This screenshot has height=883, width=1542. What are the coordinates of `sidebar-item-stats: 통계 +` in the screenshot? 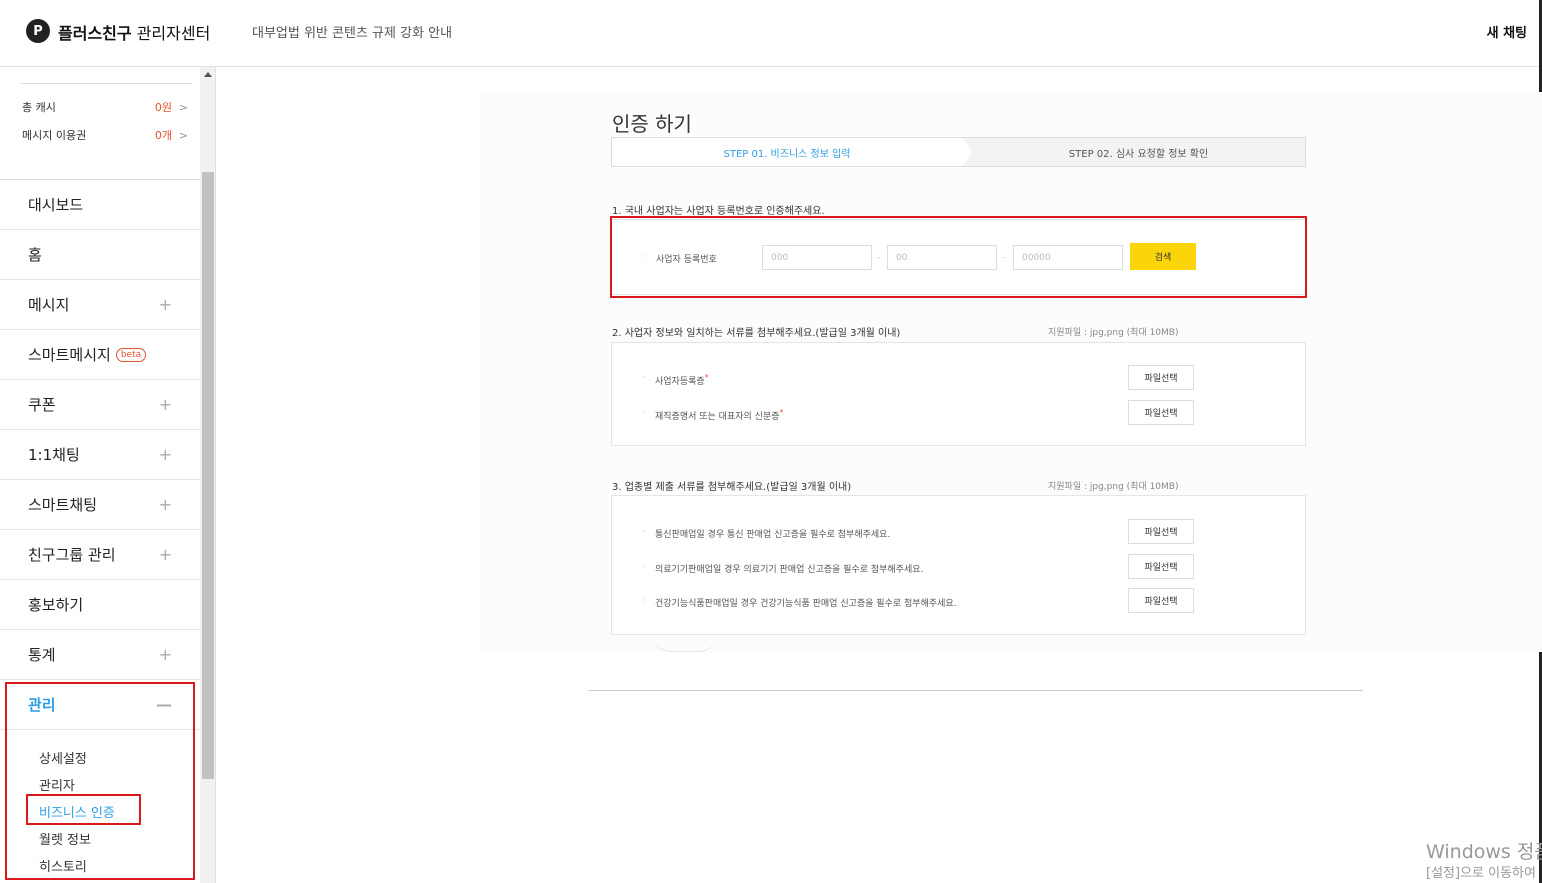 It's located at (100, 655).